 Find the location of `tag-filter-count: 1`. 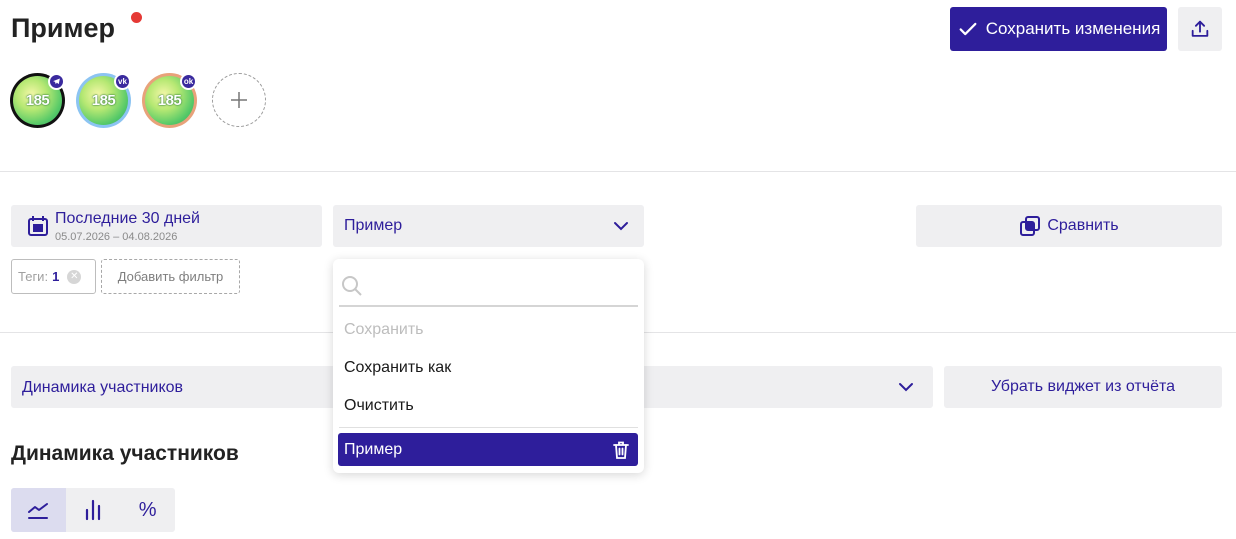

tag-filter-count: 1 is located at coordinates (56, 276).